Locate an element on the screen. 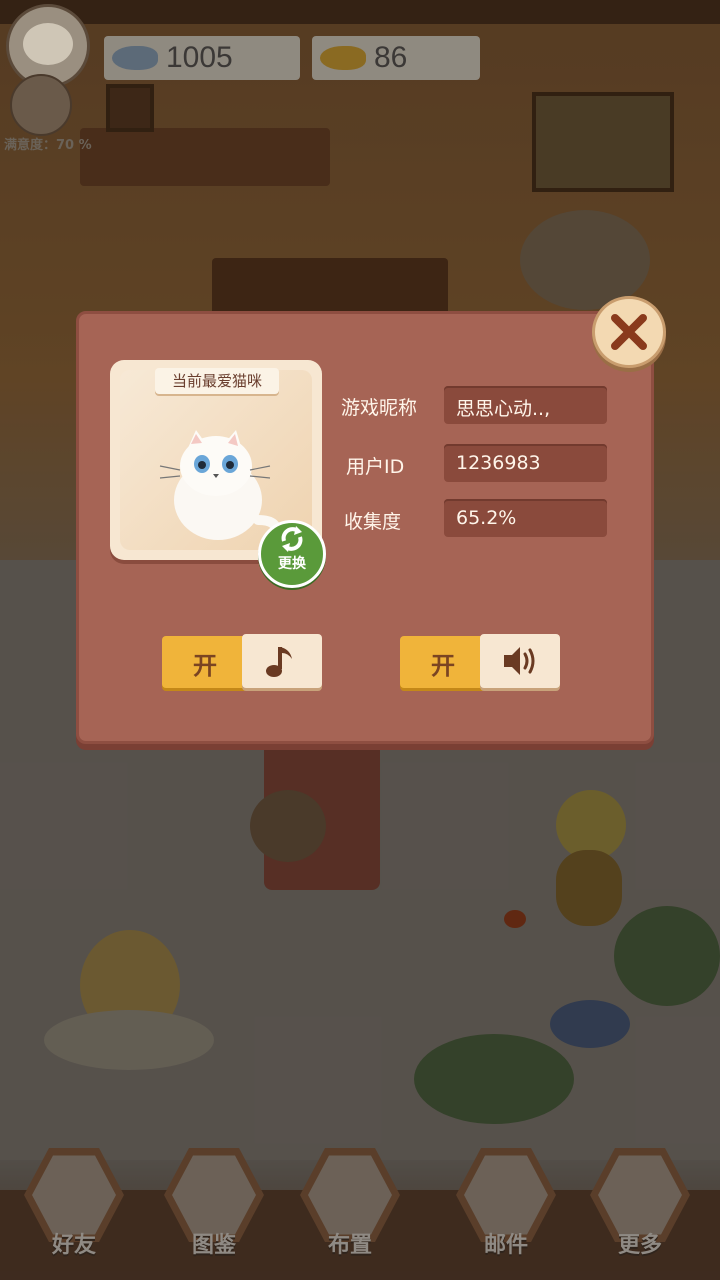 This screenshot has width=720, height=1280. sound-toggle: 开 is located at coordinates (481, 661).